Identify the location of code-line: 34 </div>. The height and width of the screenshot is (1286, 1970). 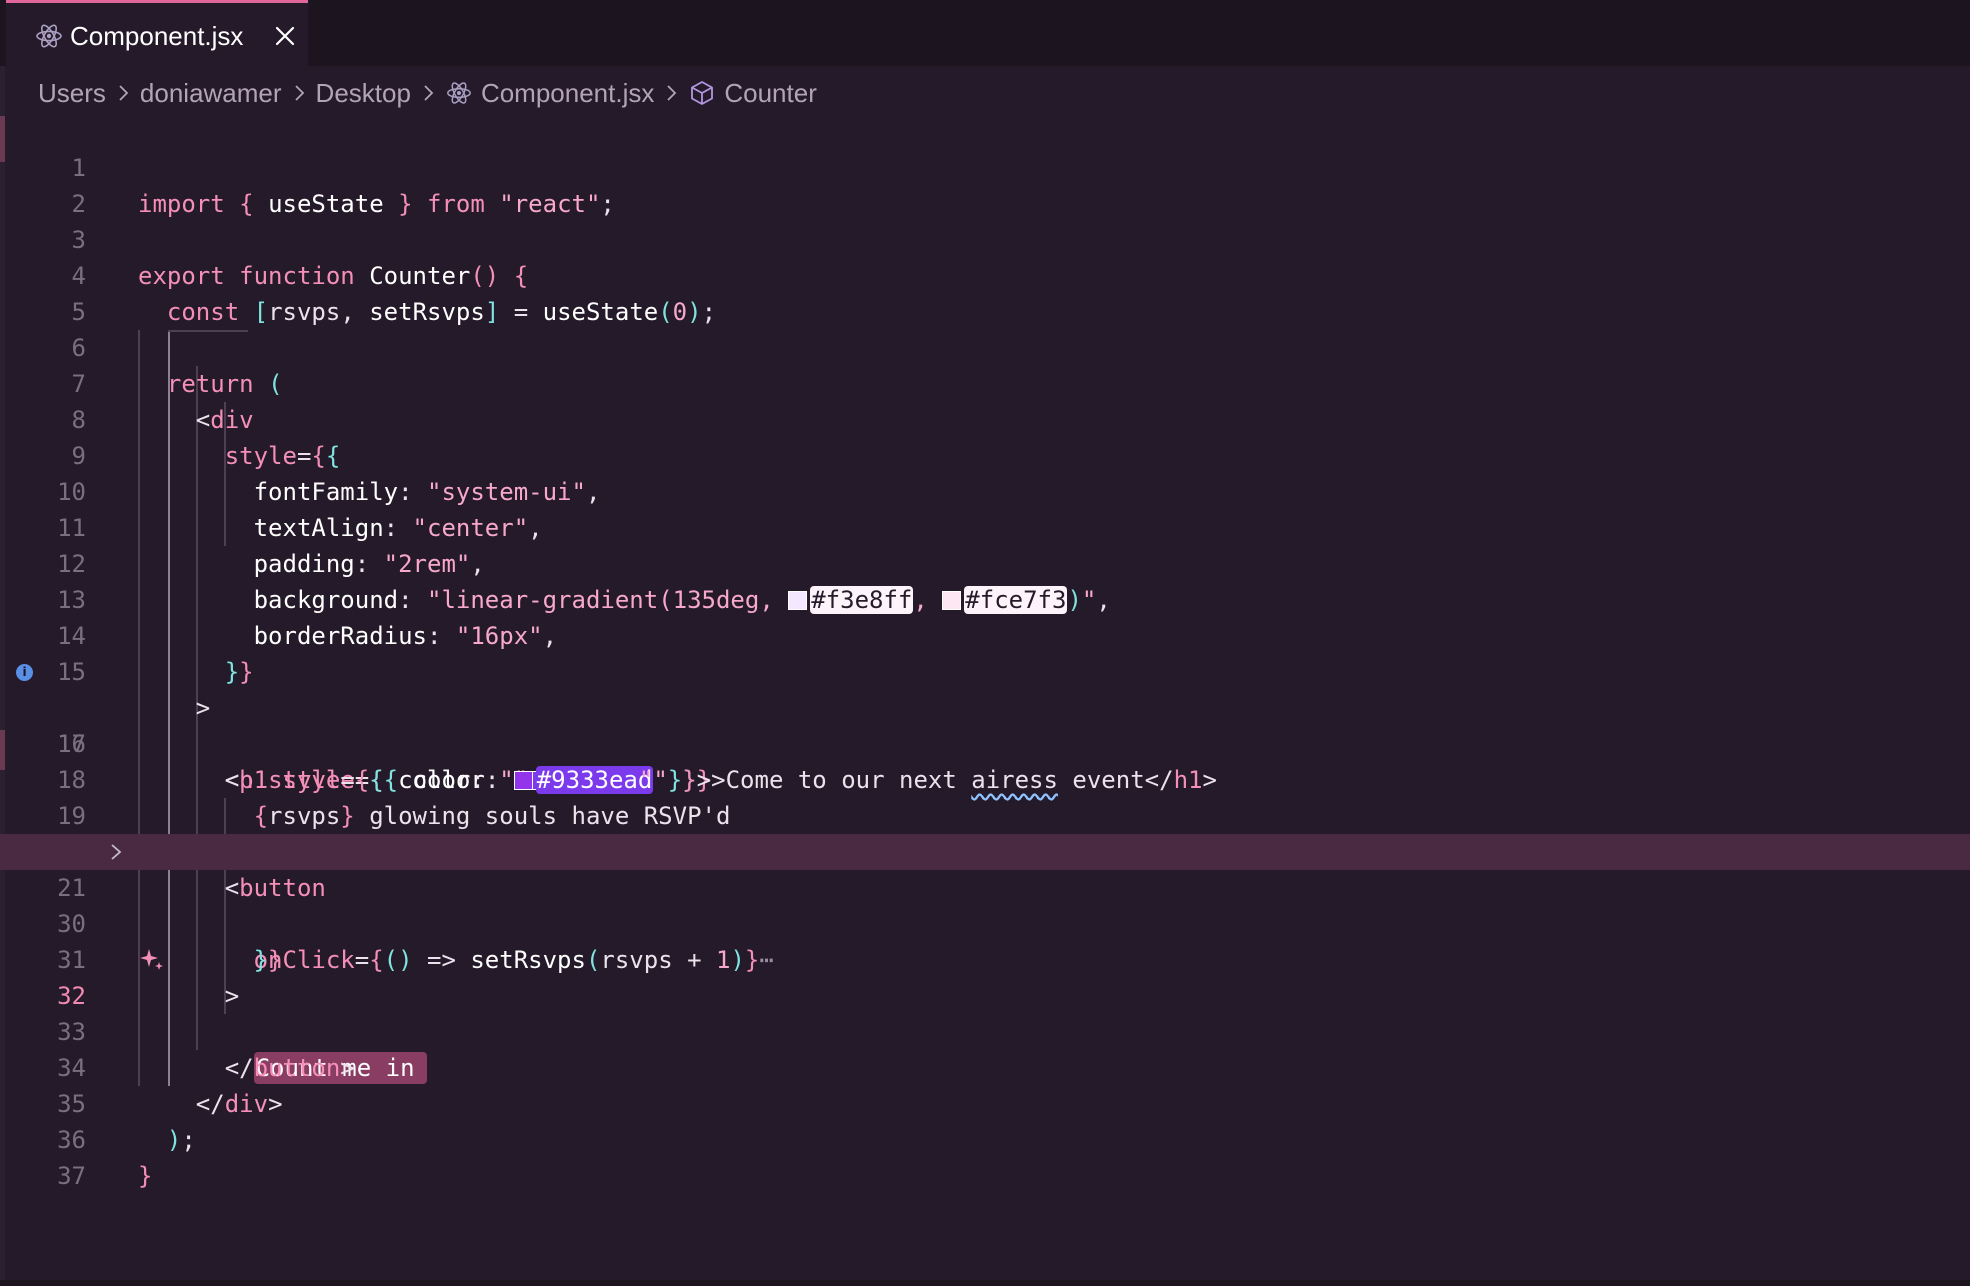
(985, 1066).